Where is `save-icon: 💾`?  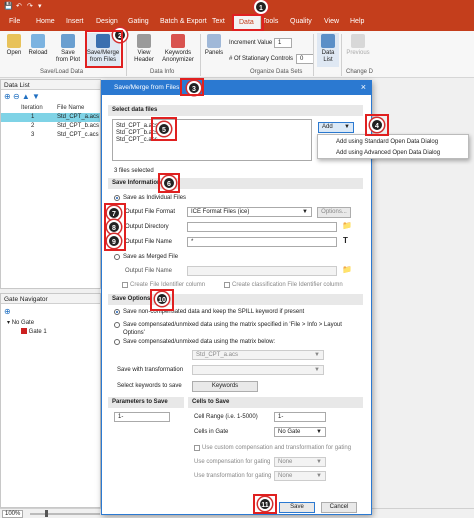 save-icon: 💾 is located at coordinates (8, 6).